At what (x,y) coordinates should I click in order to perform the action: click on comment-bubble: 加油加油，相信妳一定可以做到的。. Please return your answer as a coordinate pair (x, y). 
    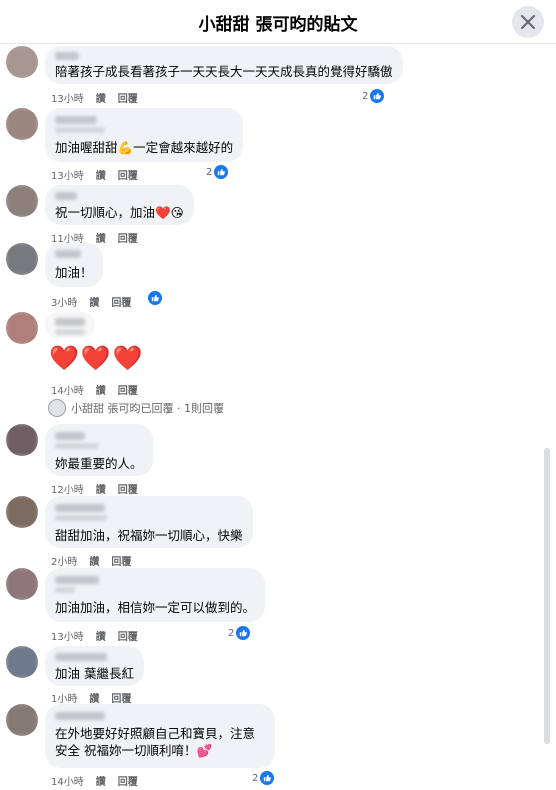
    Looking at the image, I should click on (155, 595).